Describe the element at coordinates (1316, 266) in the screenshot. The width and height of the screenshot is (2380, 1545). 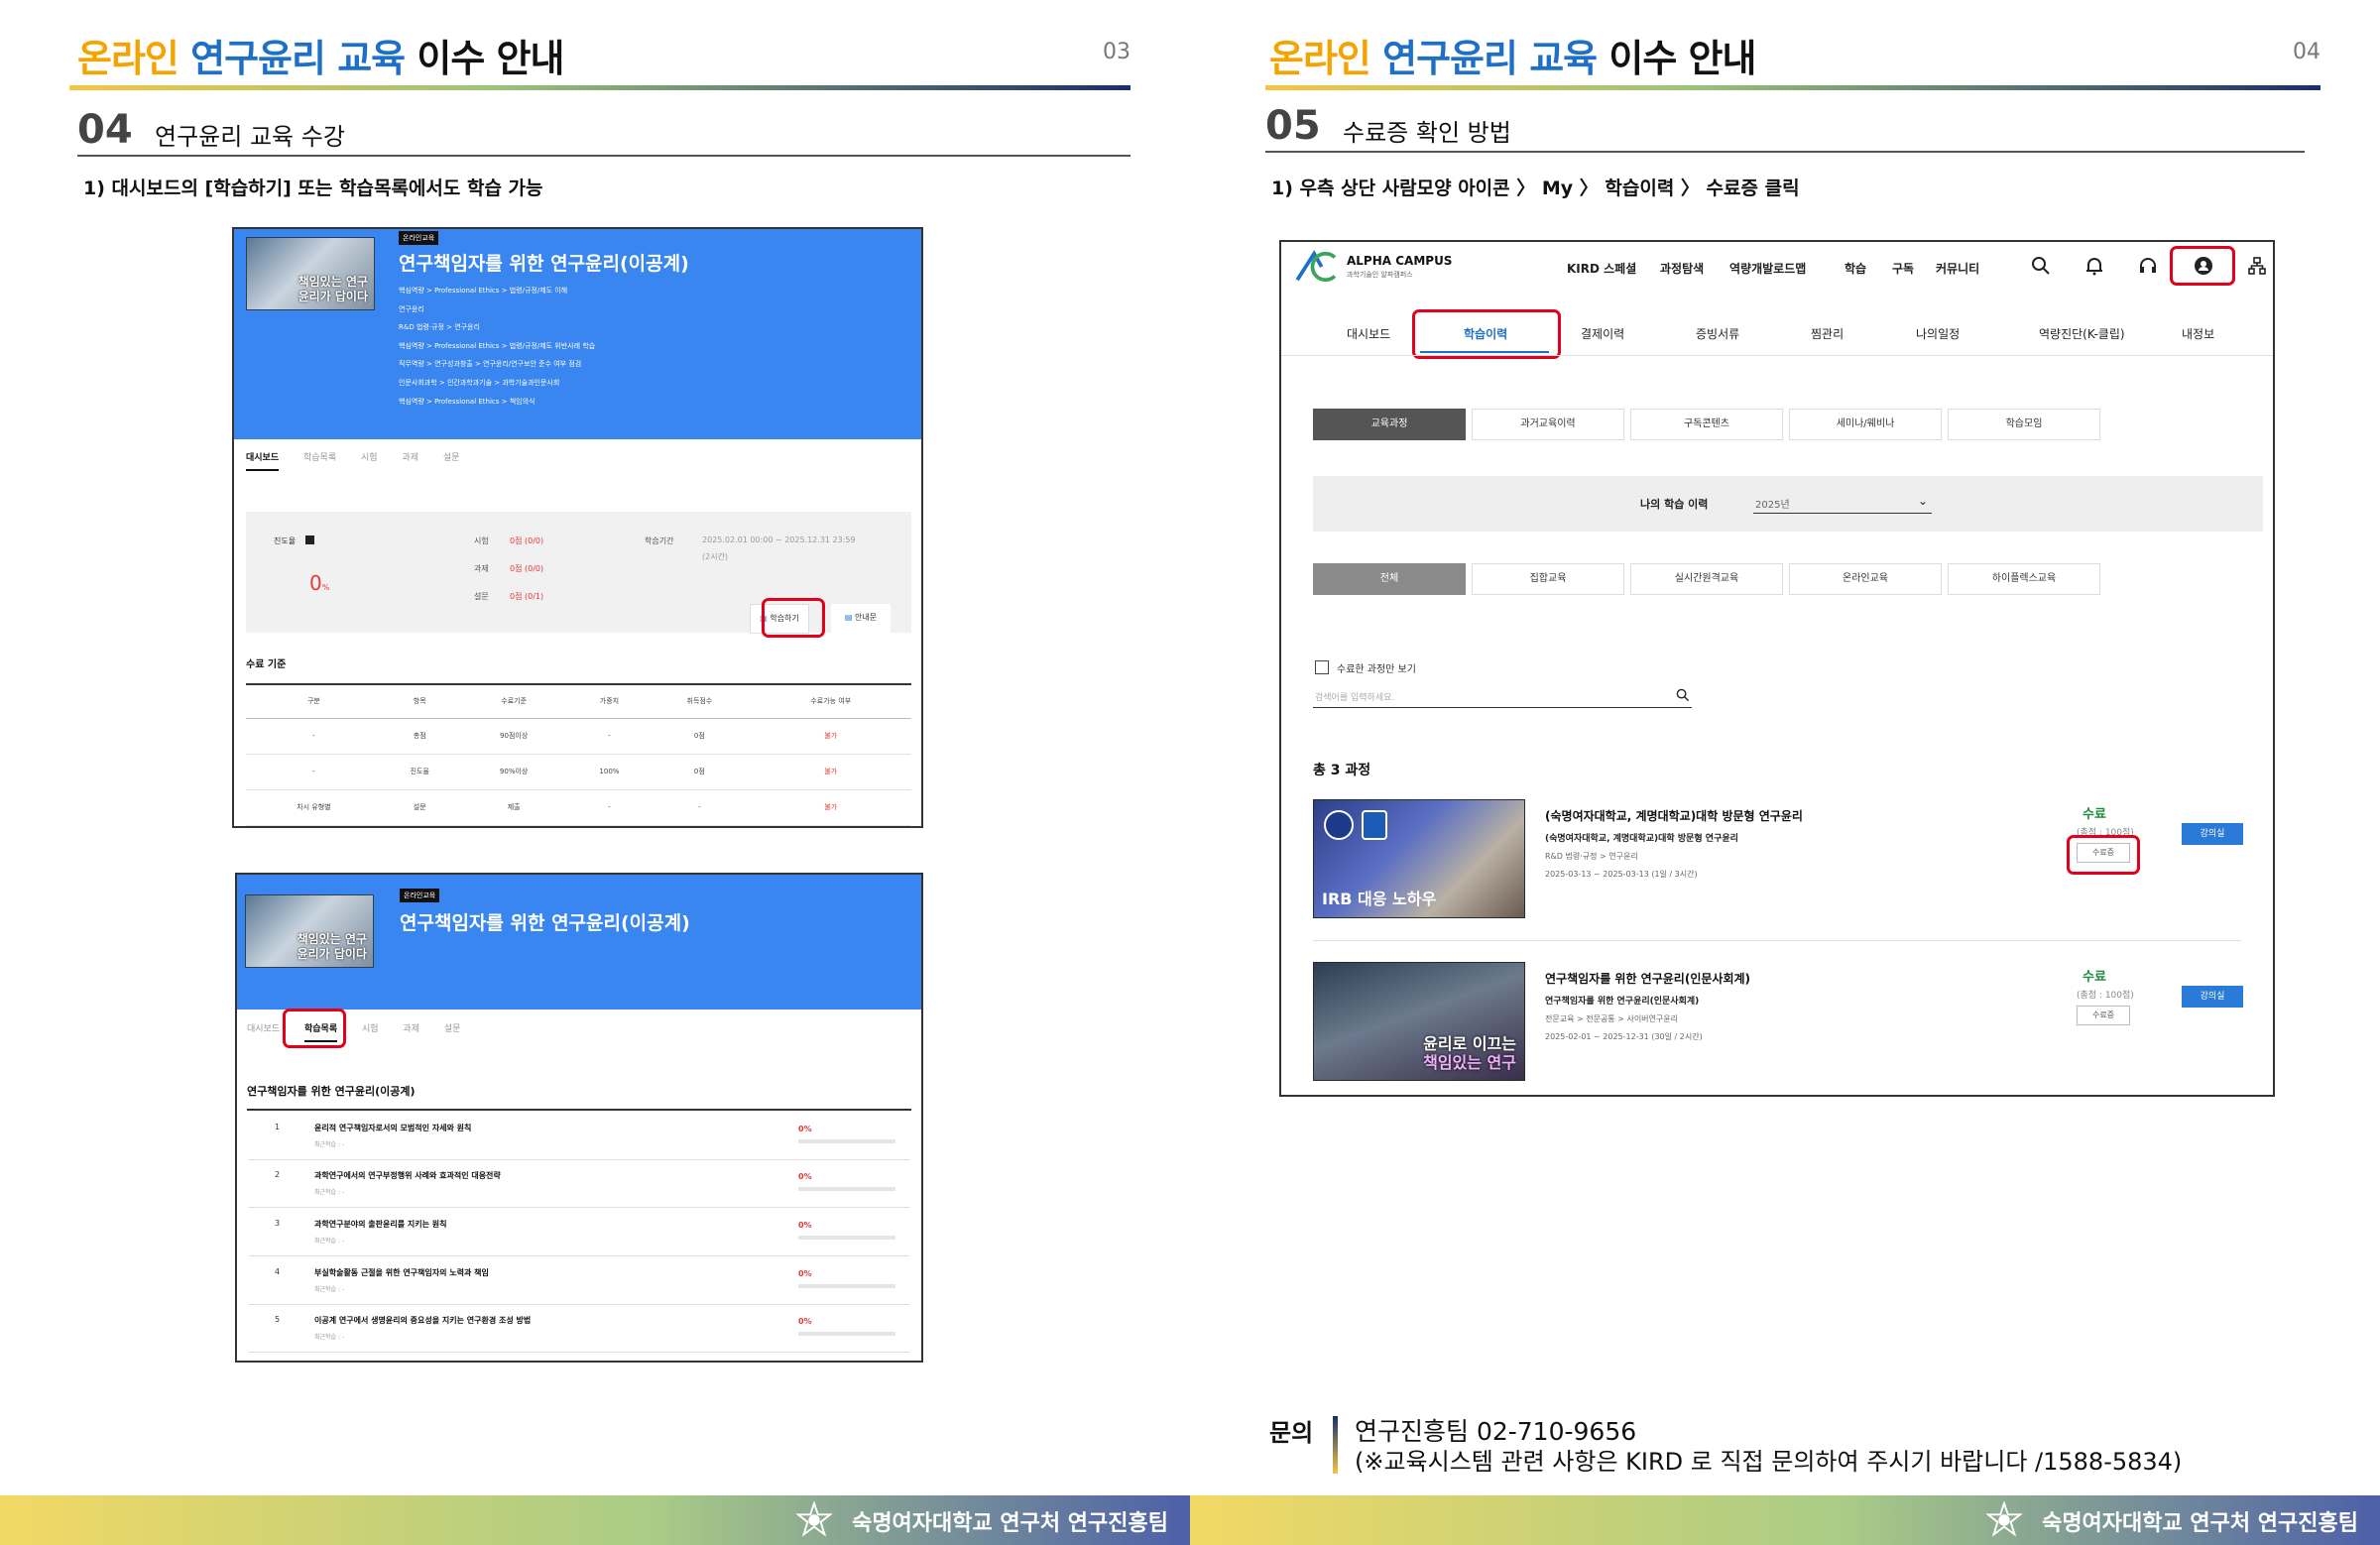
I see `alpha-campus-logo-icon` at that location.